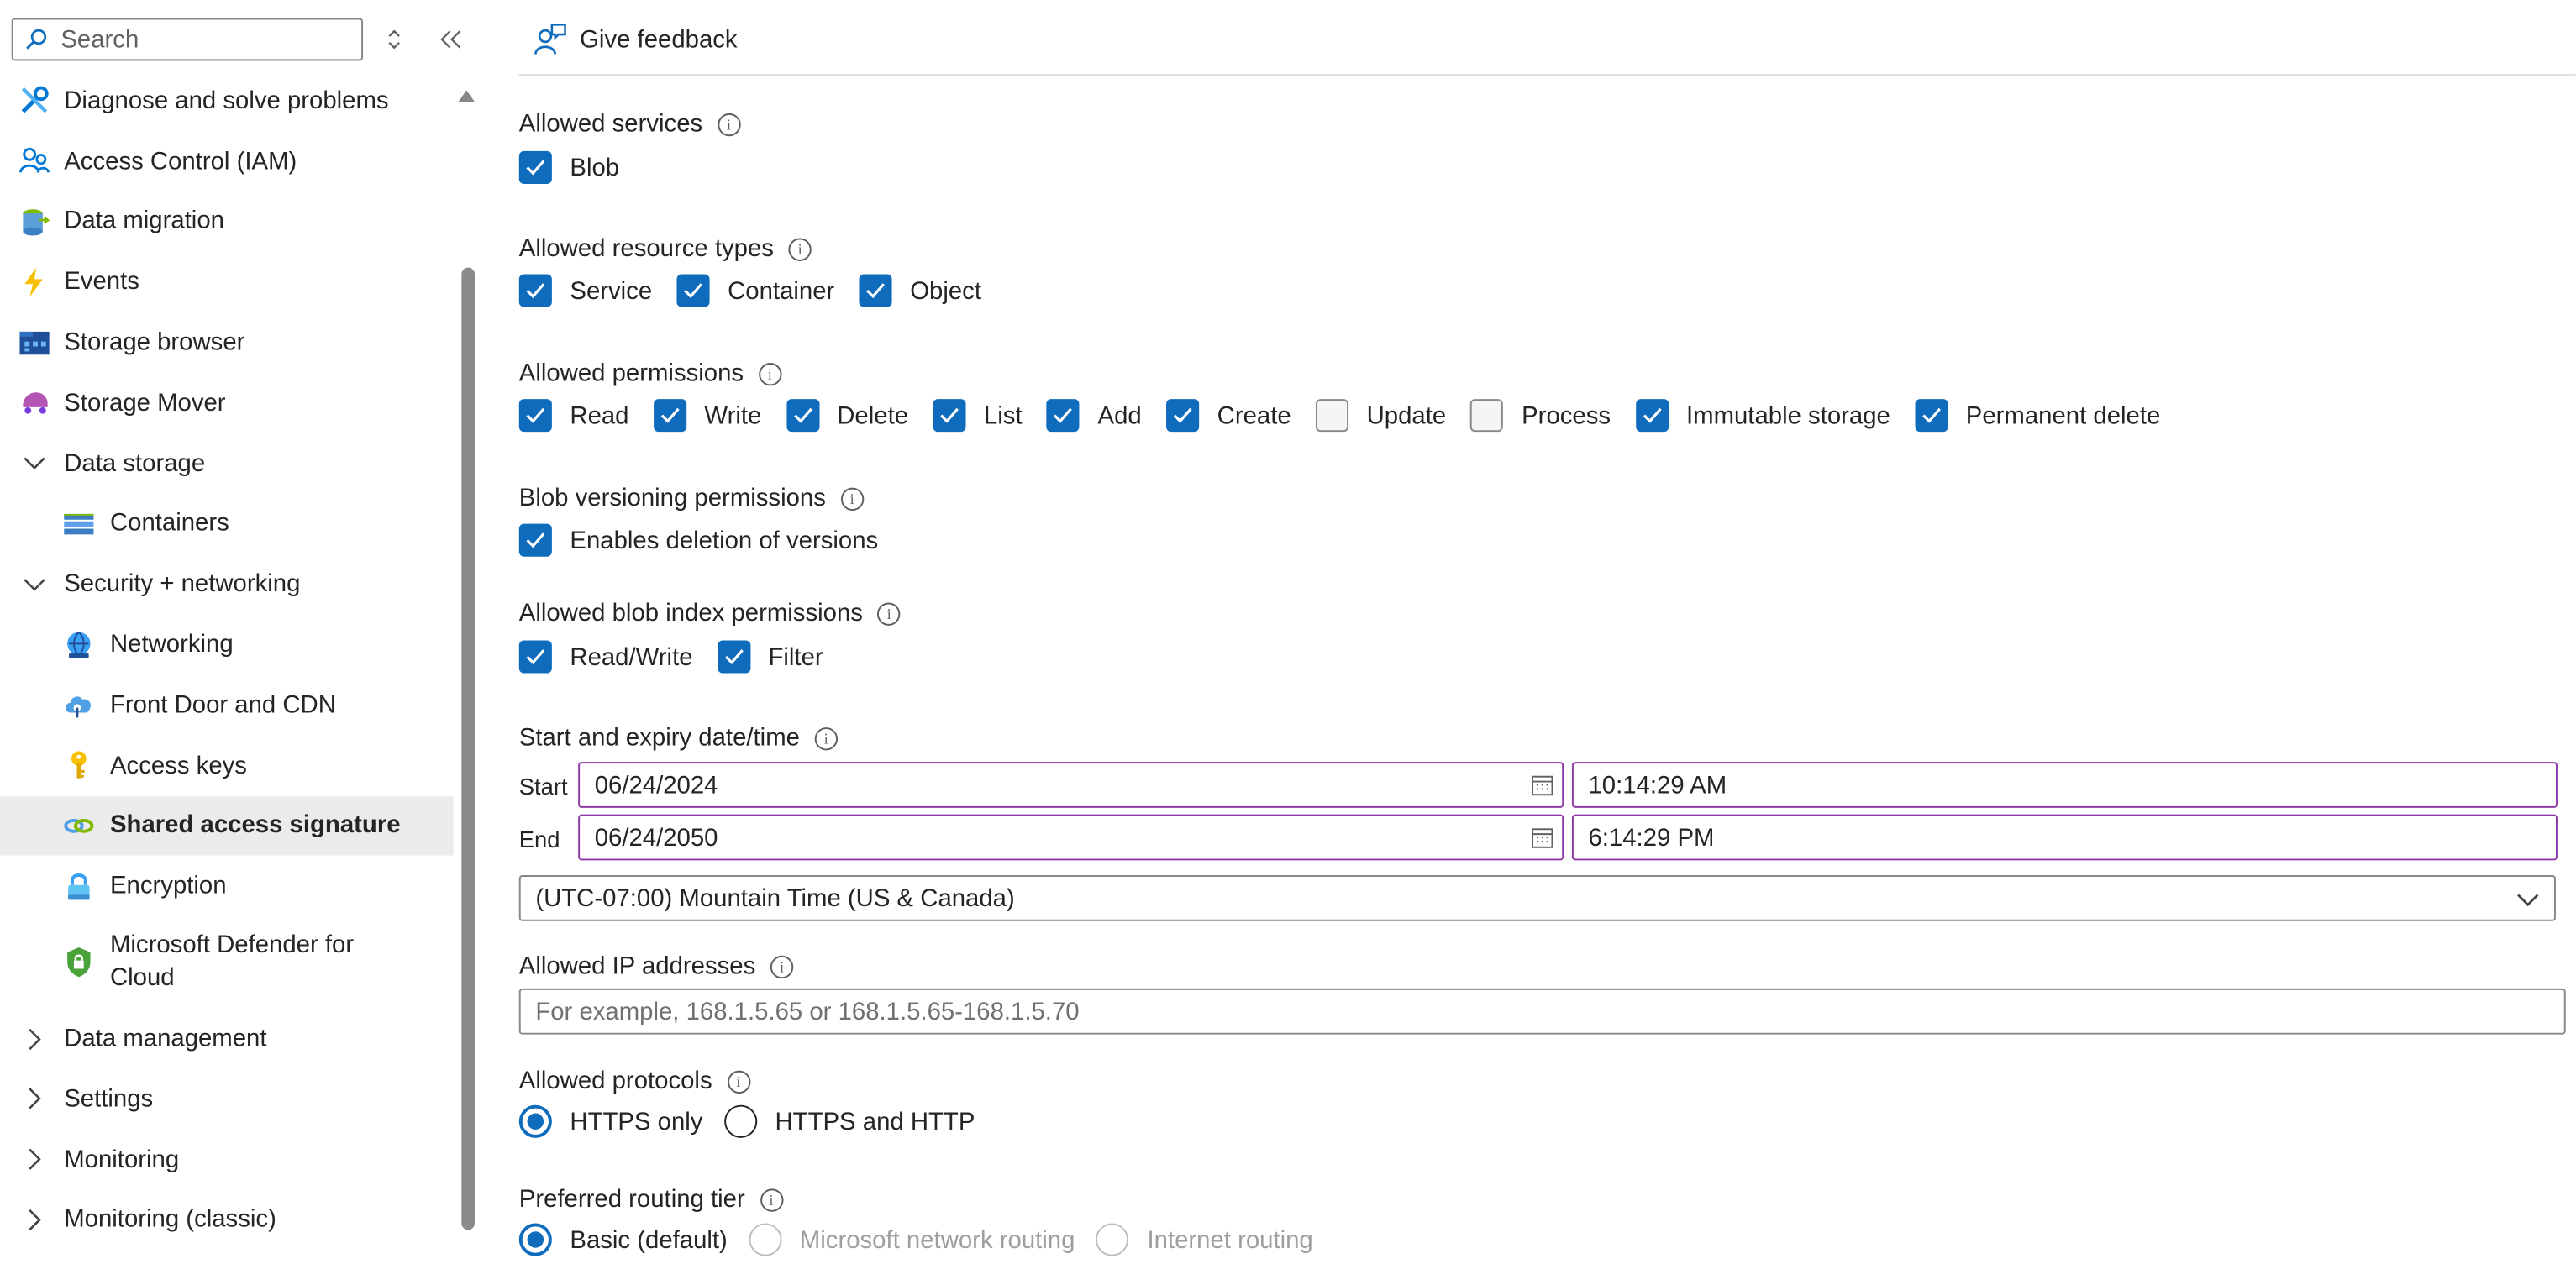  I want to click on checkbox-process: Process, so click(1540, 416).